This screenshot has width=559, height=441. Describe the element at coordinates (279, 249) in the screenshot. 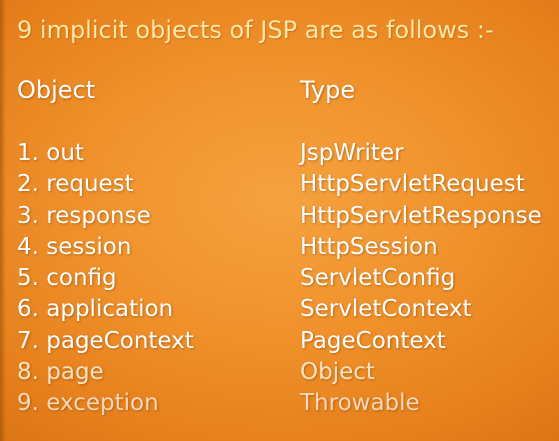

I see `list-item: 4. session HttpSession` at that location.